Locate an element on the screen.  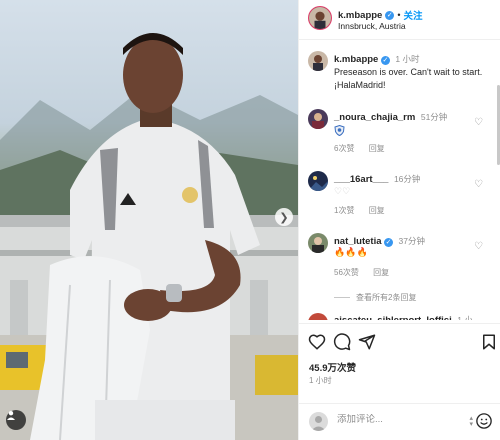
comment-header: ___16art___ 16分钟 is located at coordinates (377, 179).